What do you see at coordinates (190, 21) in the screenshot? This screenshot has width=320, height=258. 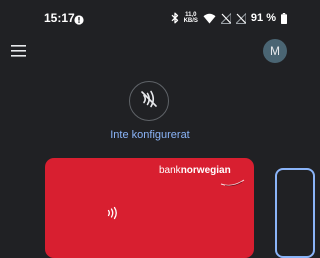 I see `network-speed-unit: KB/S` at bounding box center [190, 21].